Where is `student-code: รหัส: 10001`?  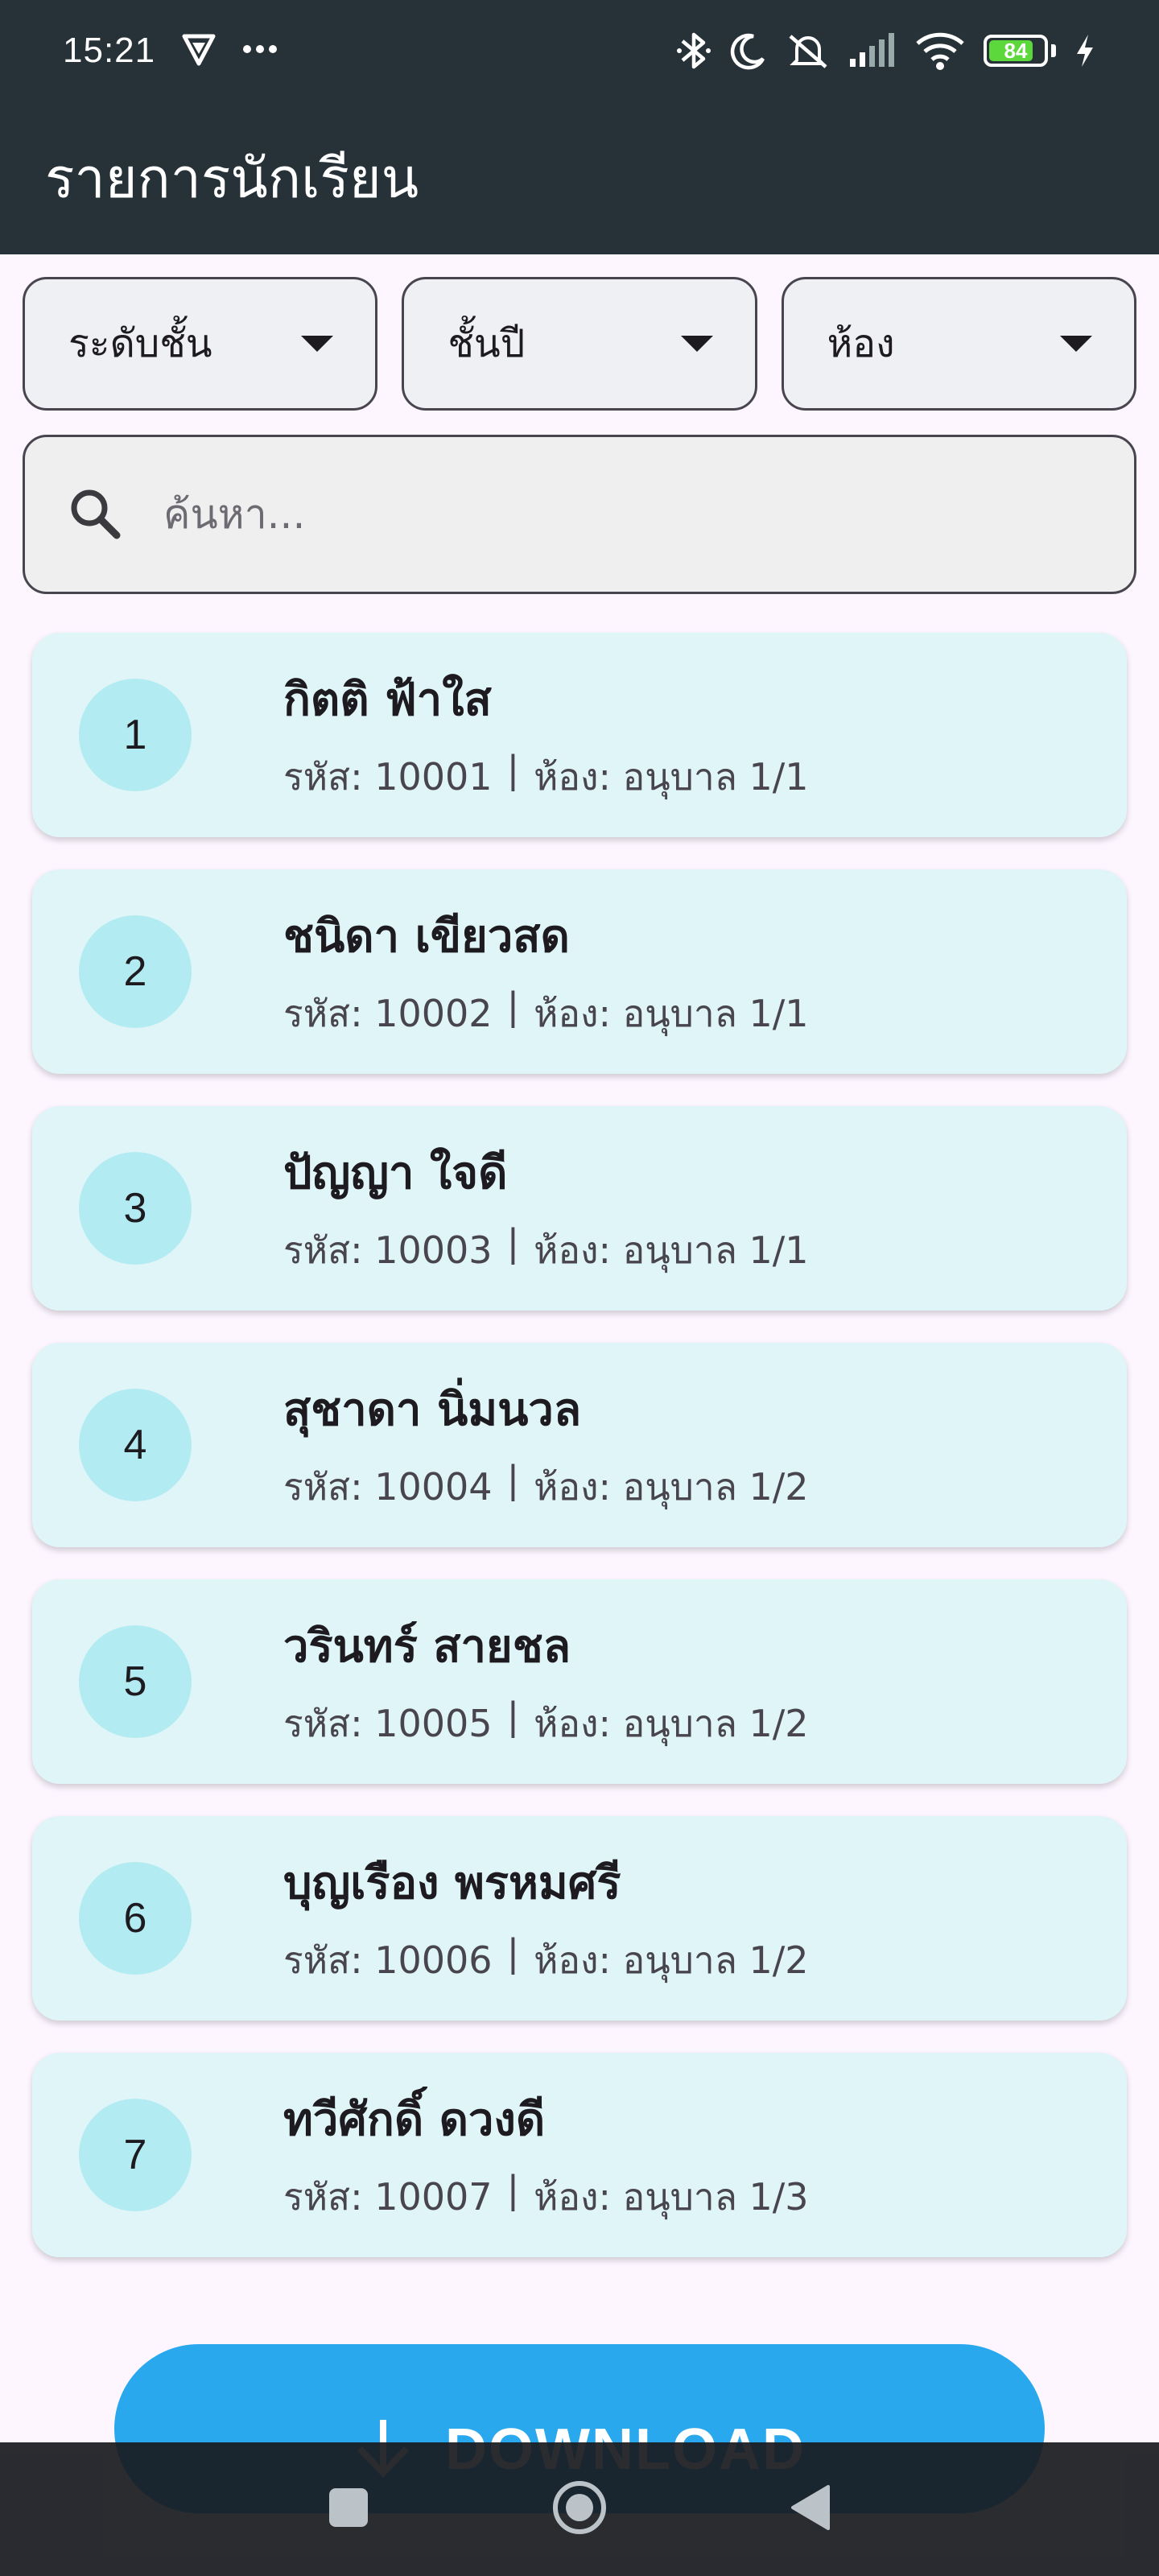
student-code: รหัส: 10001 is located at coordinates (388, 777).